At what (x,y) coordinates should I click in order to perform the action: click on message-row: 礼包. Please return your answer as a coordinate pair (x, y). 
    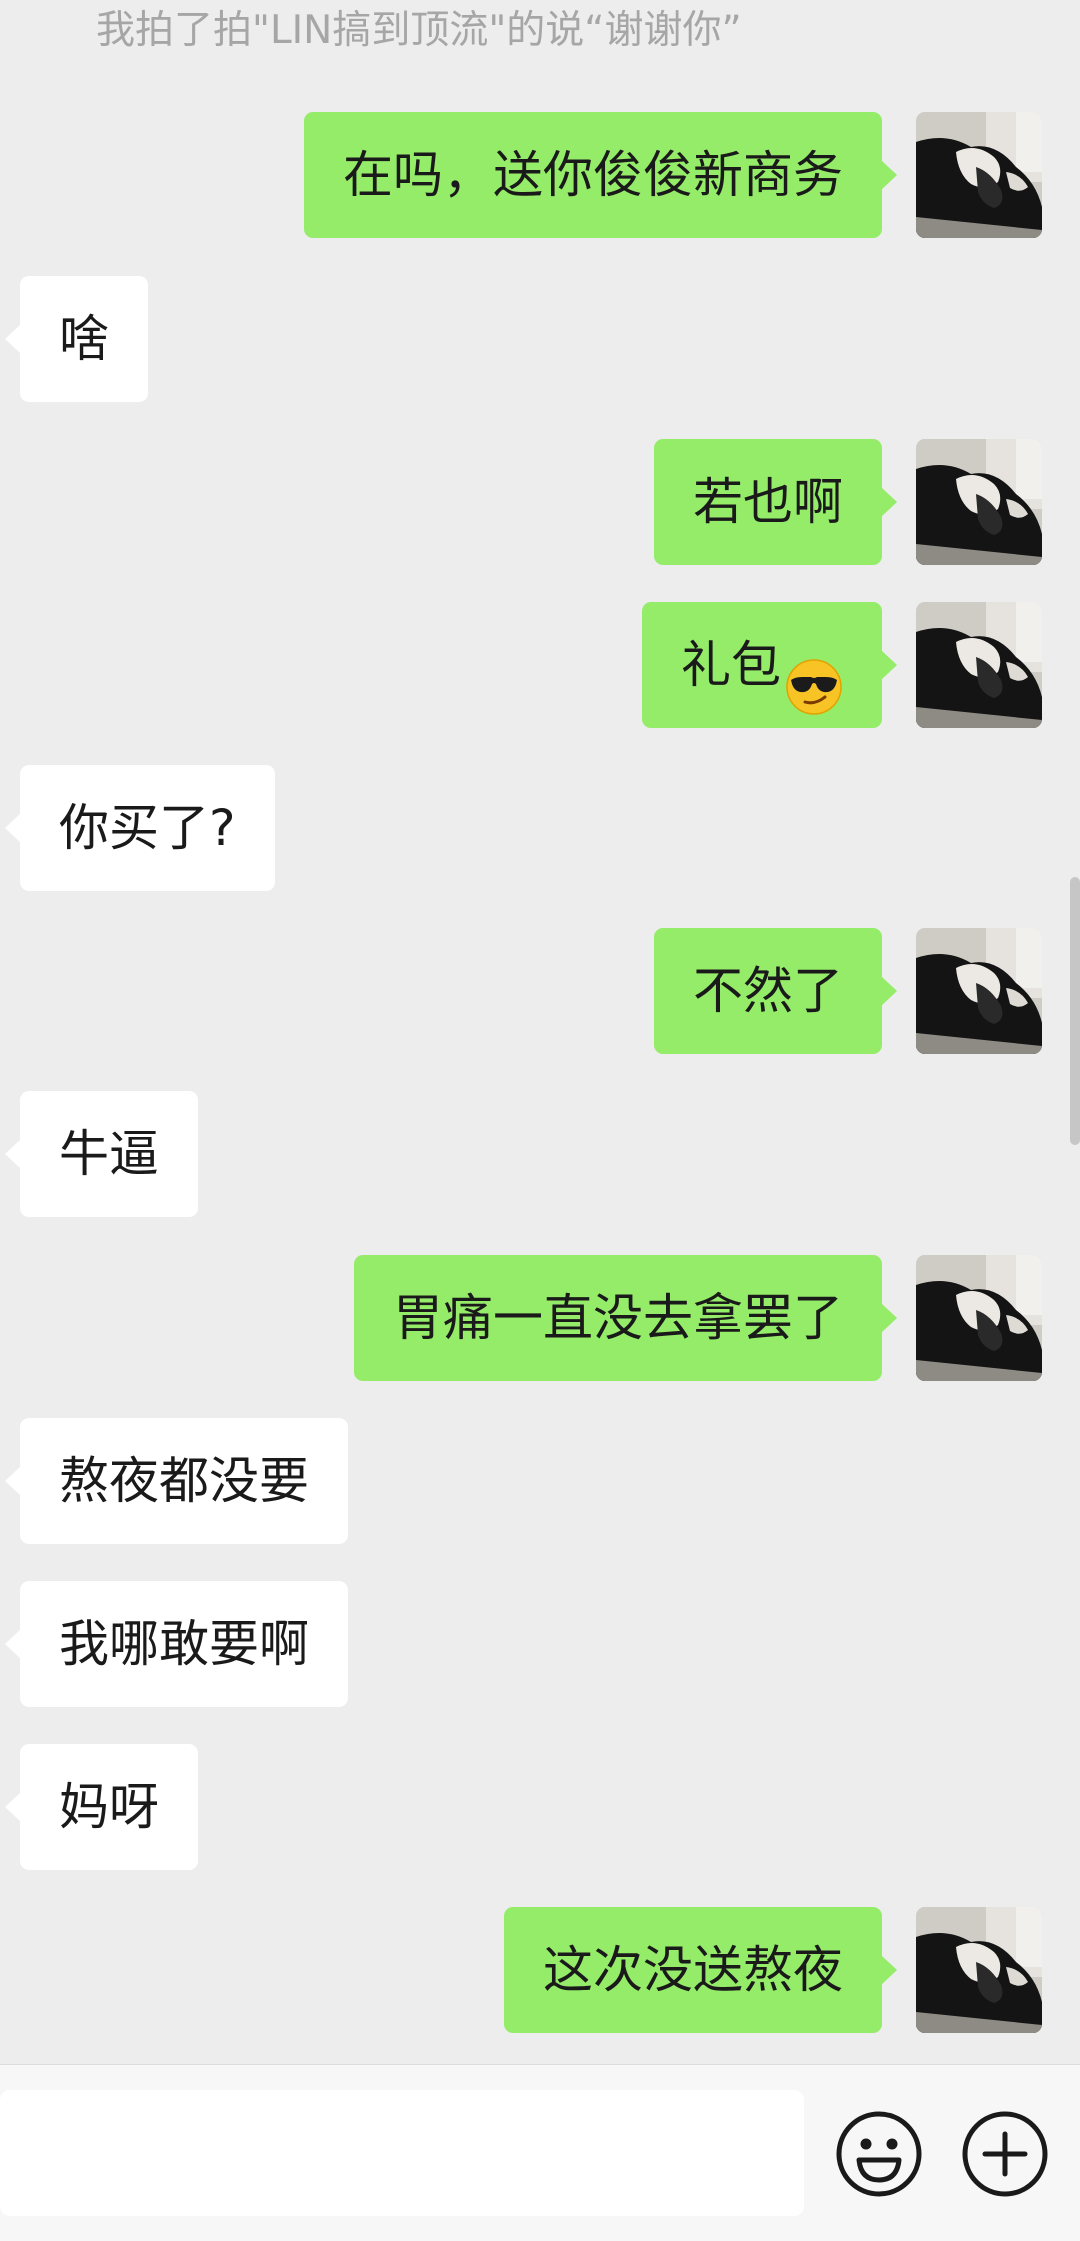
    Looking at the image, I should click on (540, 665).